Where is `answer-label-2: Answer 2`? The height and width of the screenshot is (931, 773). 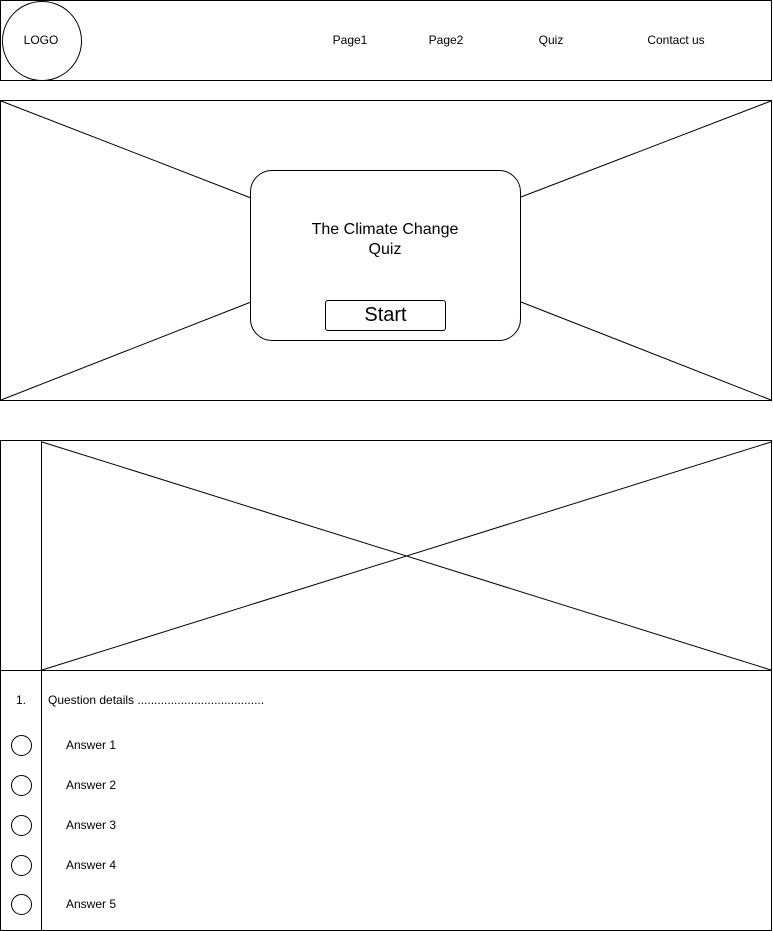
answer-label-2: Answer 2 is located at coordinates (91, 785).